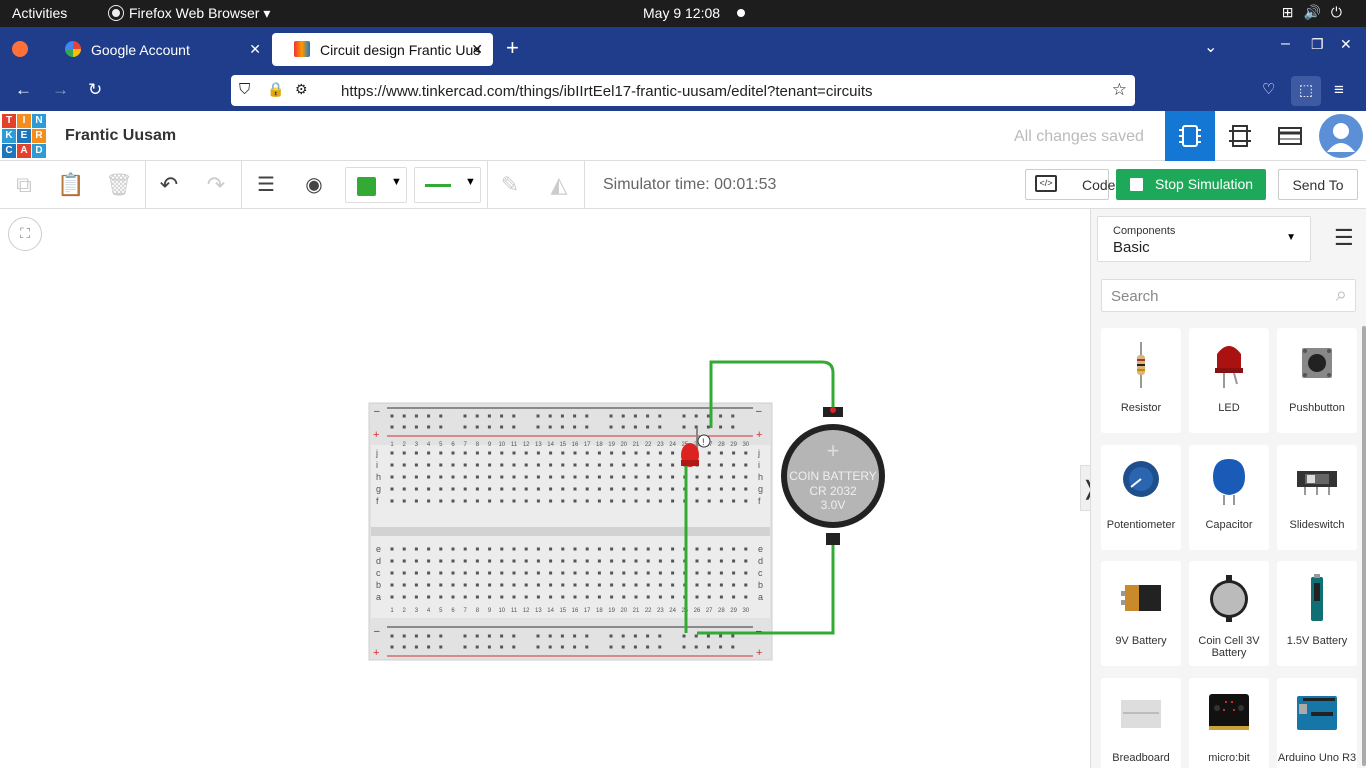  Describe the element at coordinates (376, 185) in the screenshot. I see `color-picker: ▼` at that location.